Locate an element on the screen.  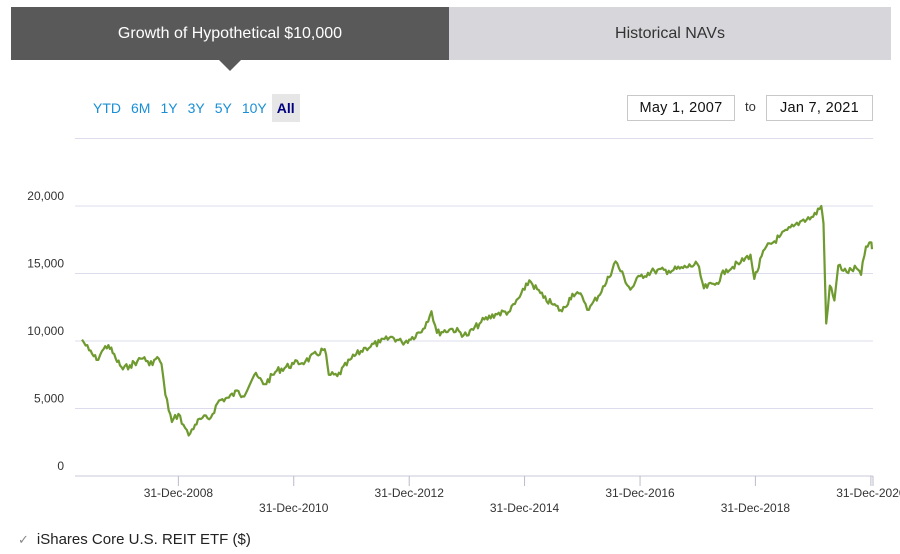
x-tick-label: 31-Dec-2010 is located at coordinates (294, 508).